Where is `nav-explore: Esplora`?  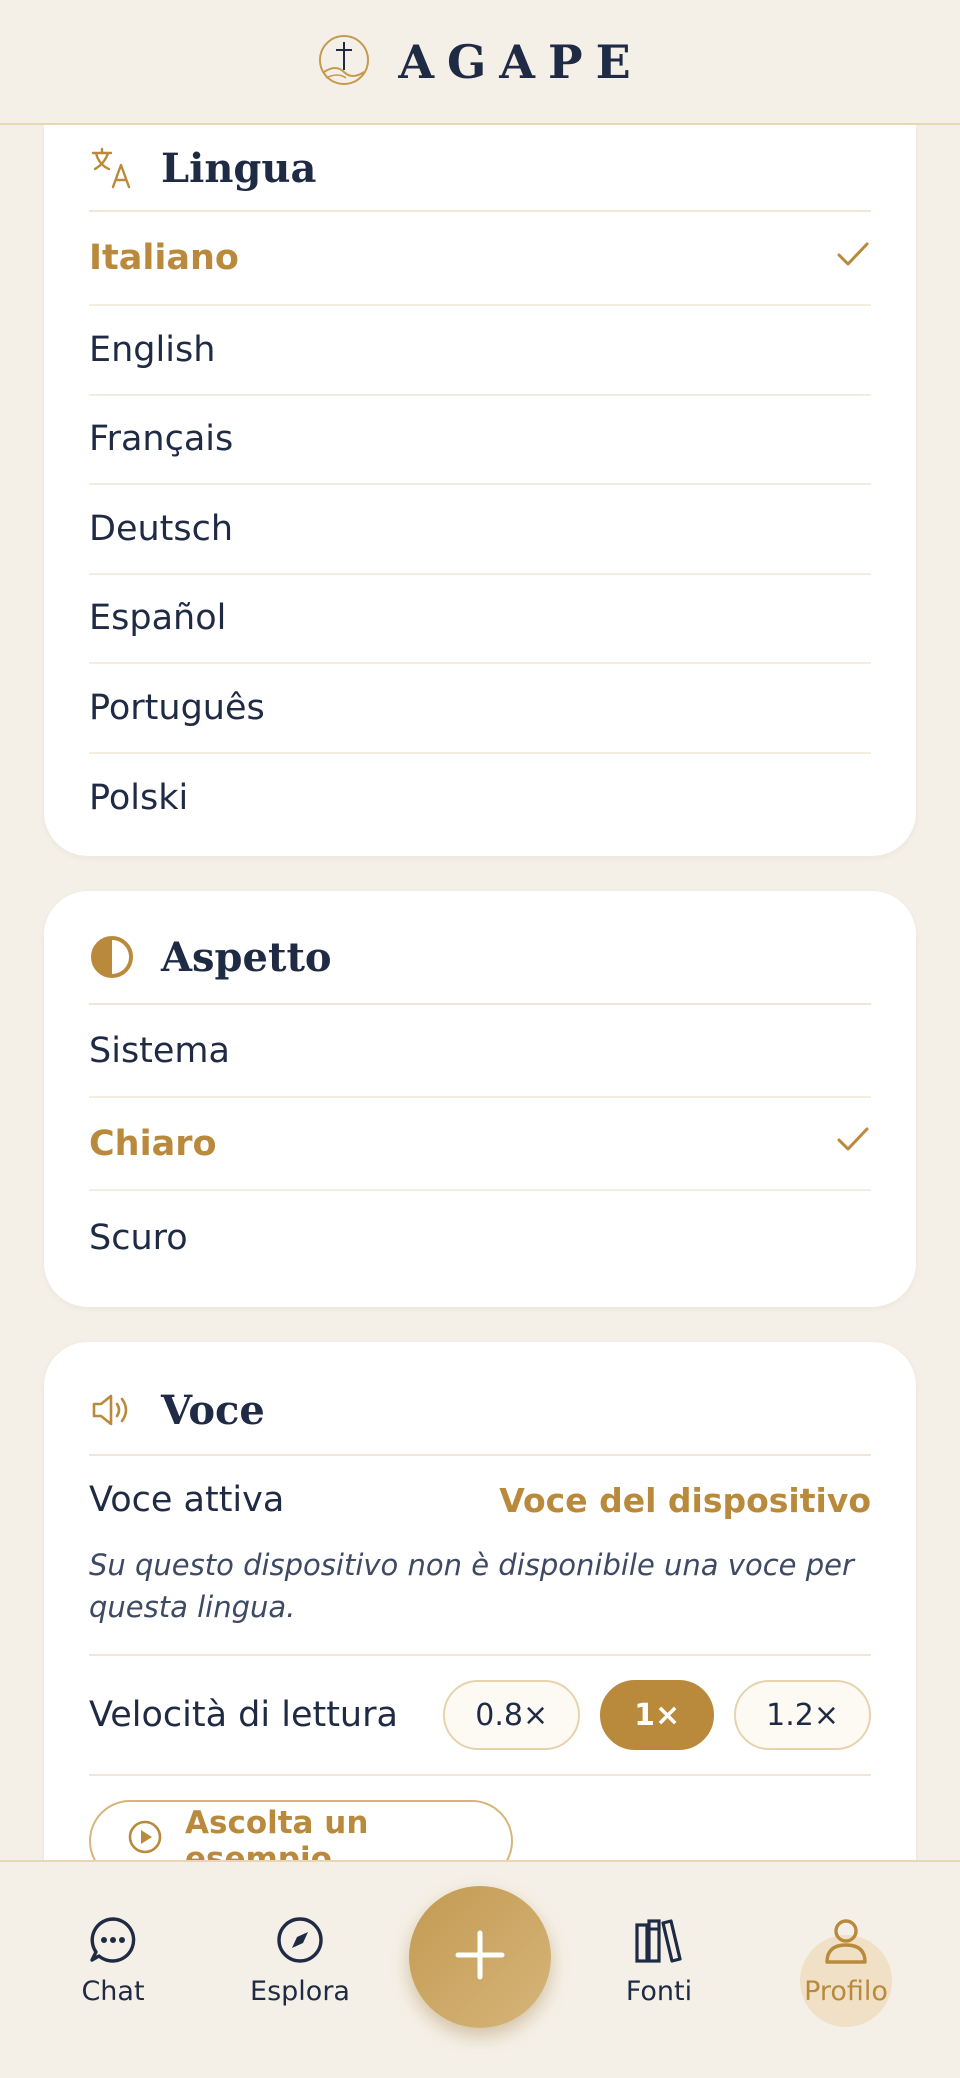 nav-explore: Esplora is located at coordinates (300, 1959).